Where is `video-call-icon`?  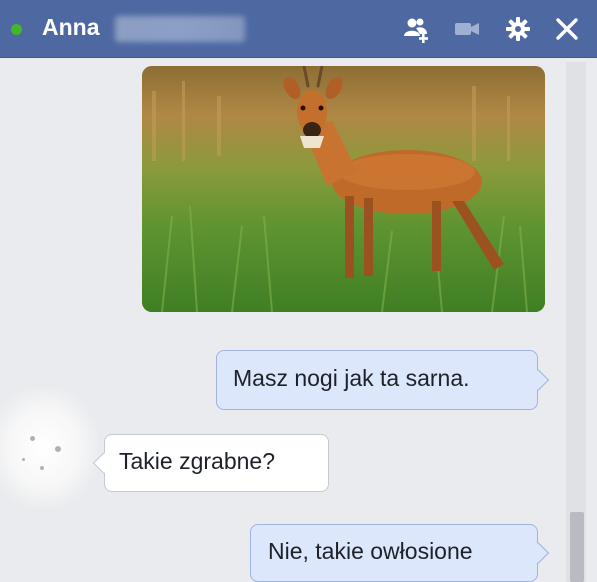 video-call-icon is located at coordinates (467, 29).